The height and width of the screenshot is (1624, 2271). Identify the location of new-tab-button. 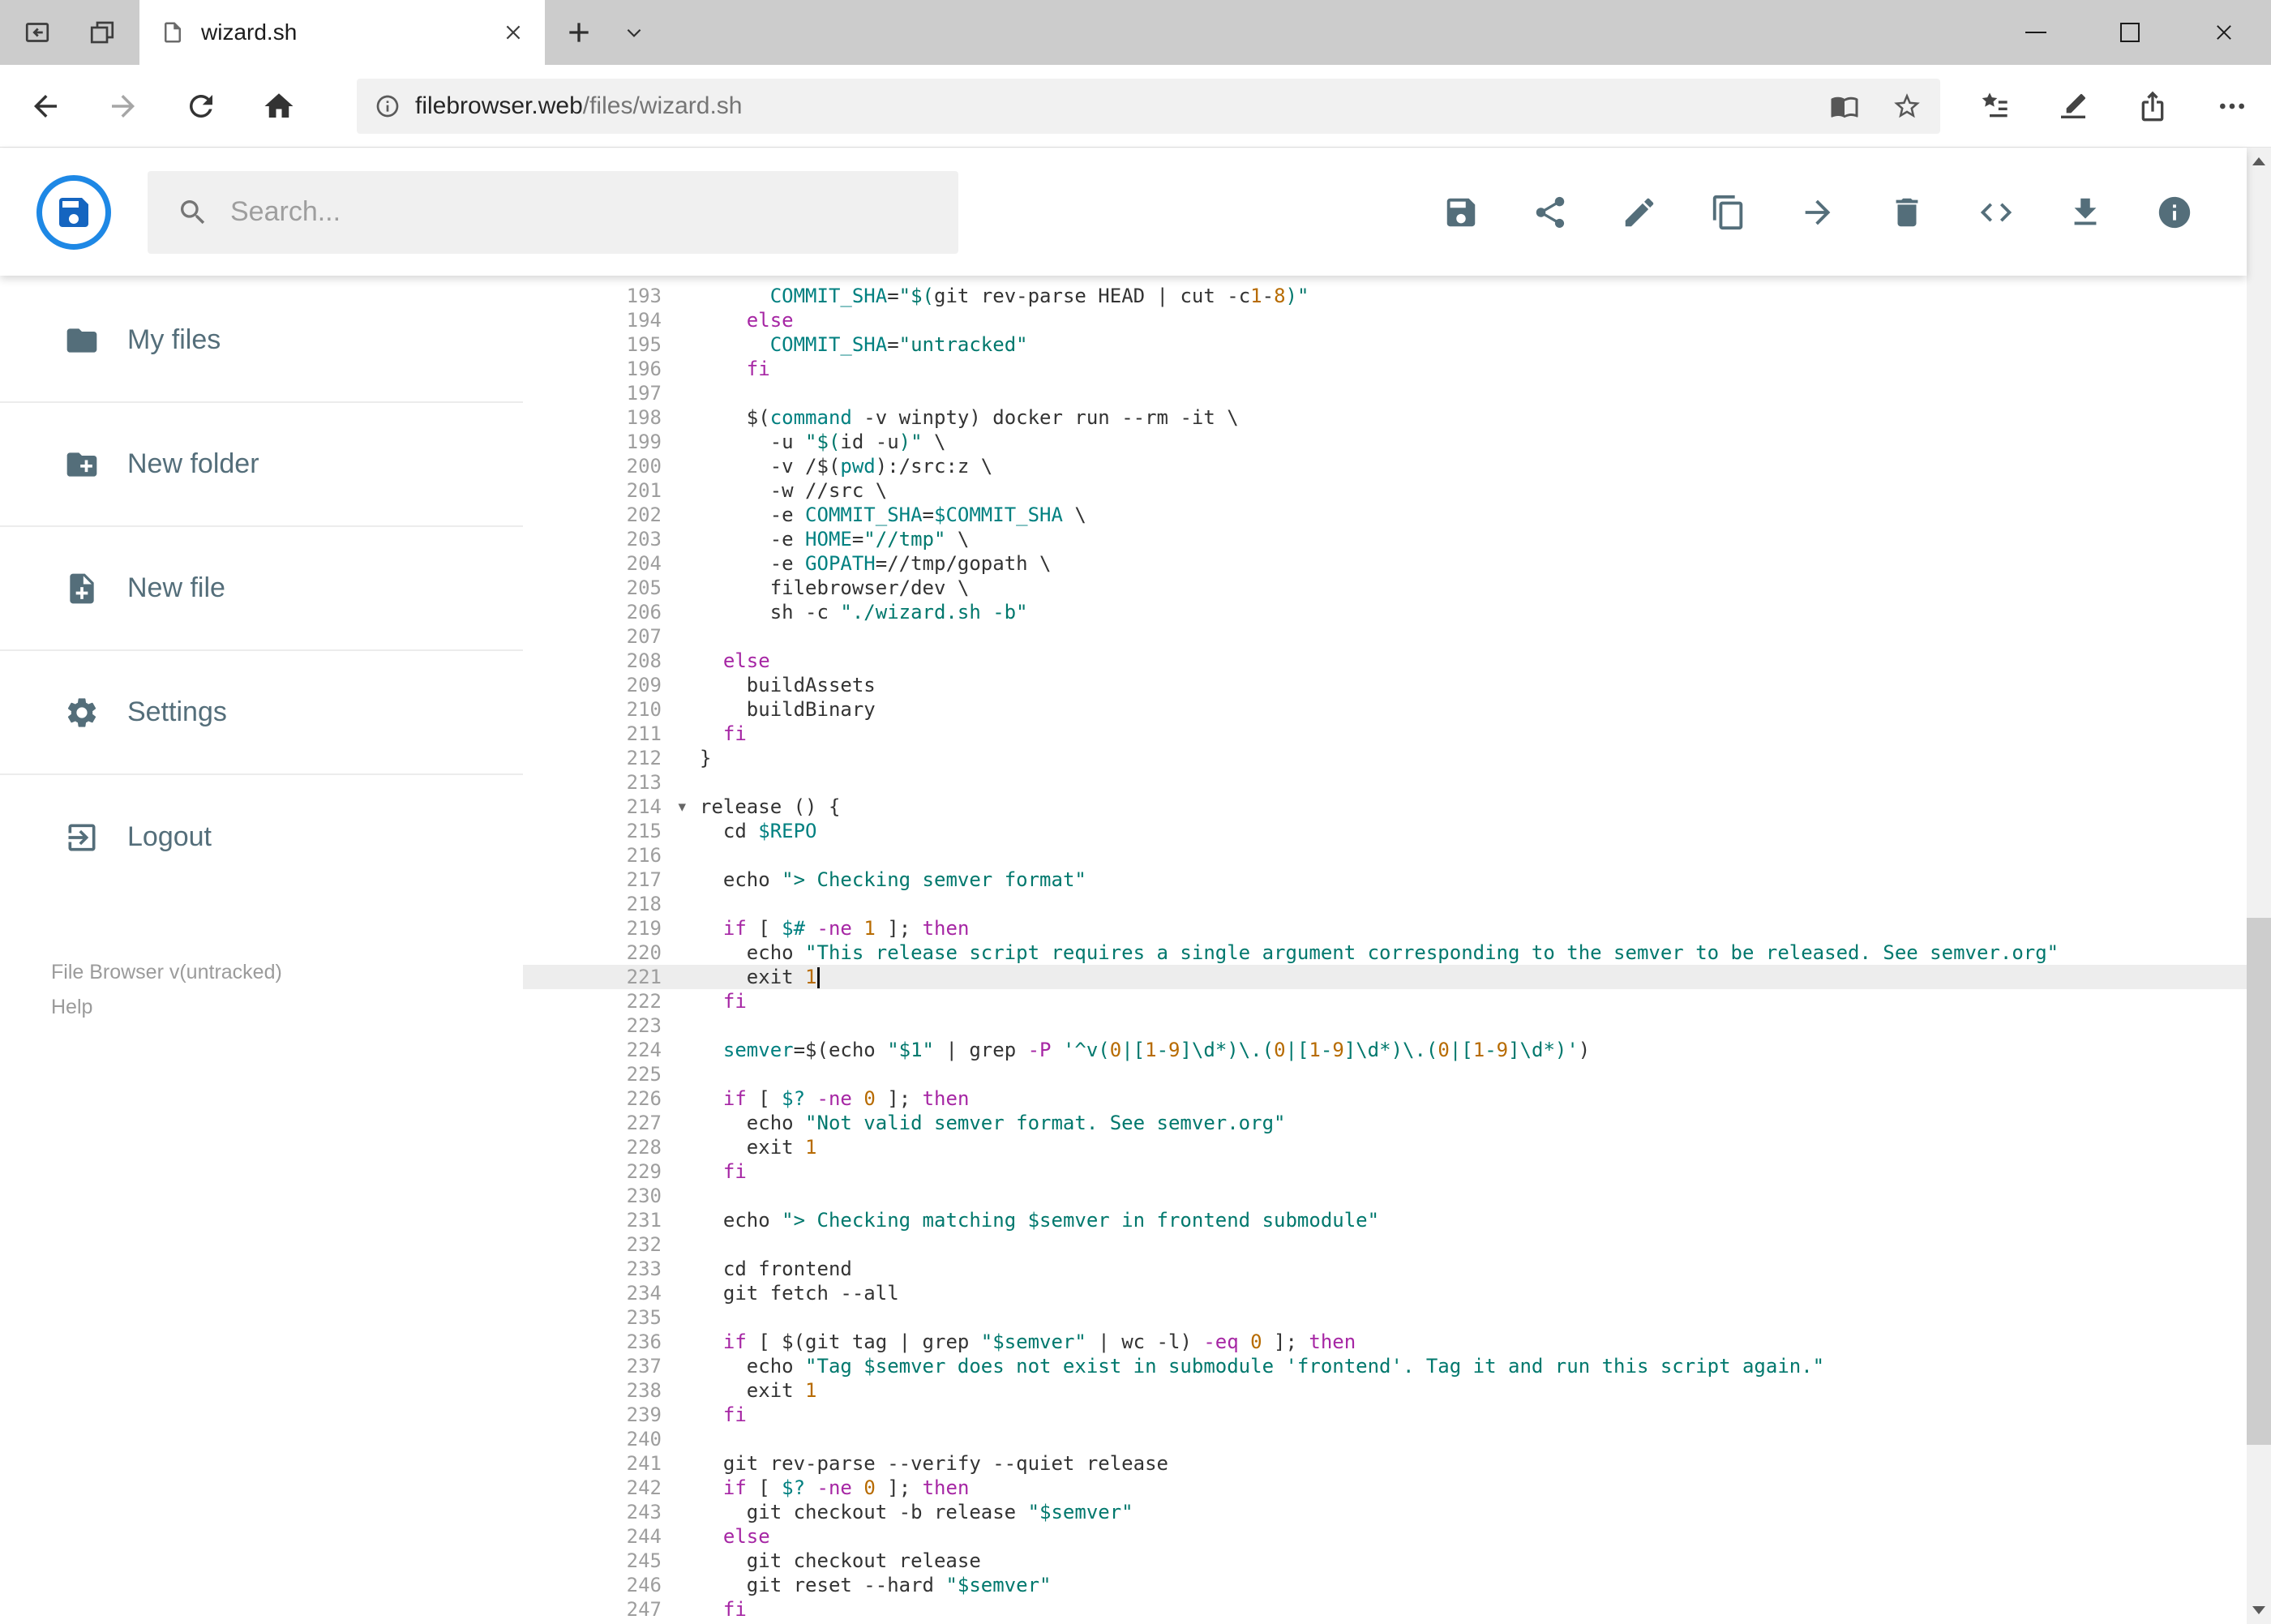
(579, 33).